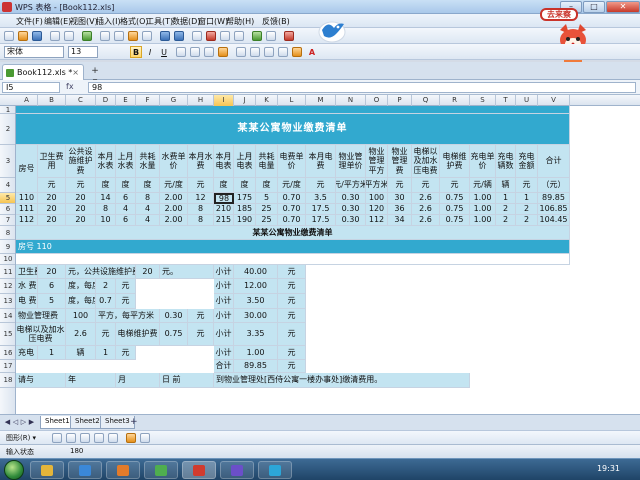 This screenshot has height=480, width=640. I want to click on header-cell: 充电辆数, so click(506, 161).